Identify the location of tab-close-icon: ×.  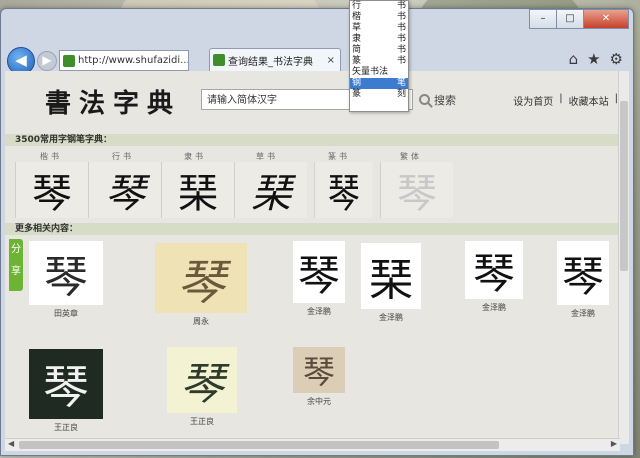
(331, 60).